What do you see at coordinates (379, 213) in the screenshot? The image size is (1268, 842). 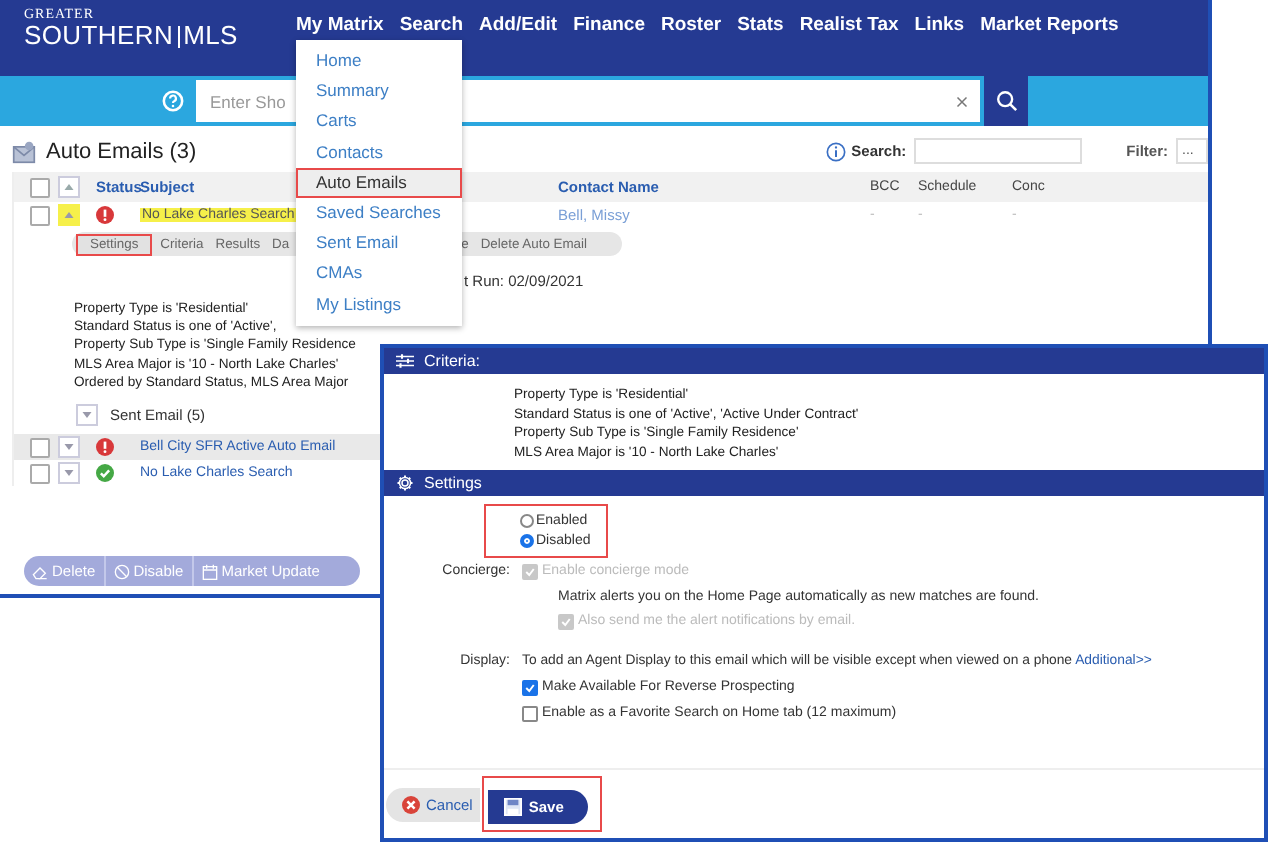 I see `menu-item: Saved Searches` at bounding box center [379, 213].